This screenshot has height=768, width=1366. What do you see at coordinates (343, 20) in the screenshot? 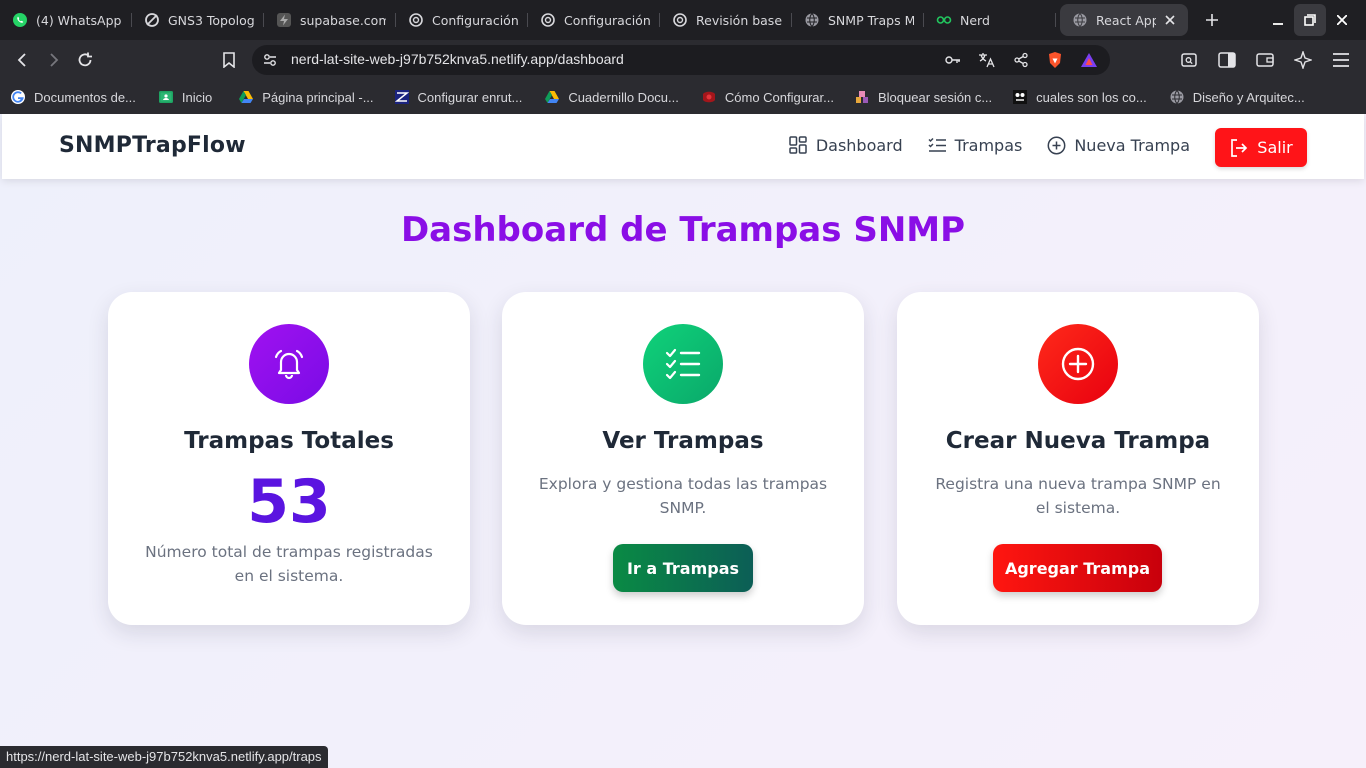
I see `tab-label: supabase.com` at bounding box center [343, 20].